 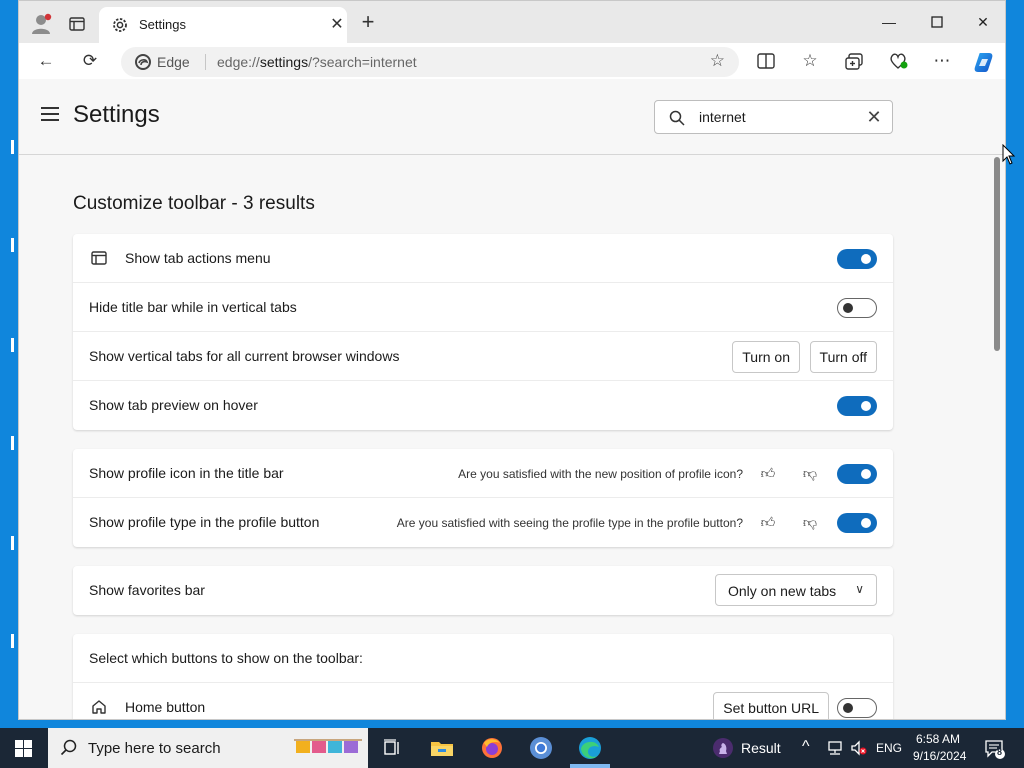 I want to click on search-placeholder: Type here to search, so click(x=154, y=748).